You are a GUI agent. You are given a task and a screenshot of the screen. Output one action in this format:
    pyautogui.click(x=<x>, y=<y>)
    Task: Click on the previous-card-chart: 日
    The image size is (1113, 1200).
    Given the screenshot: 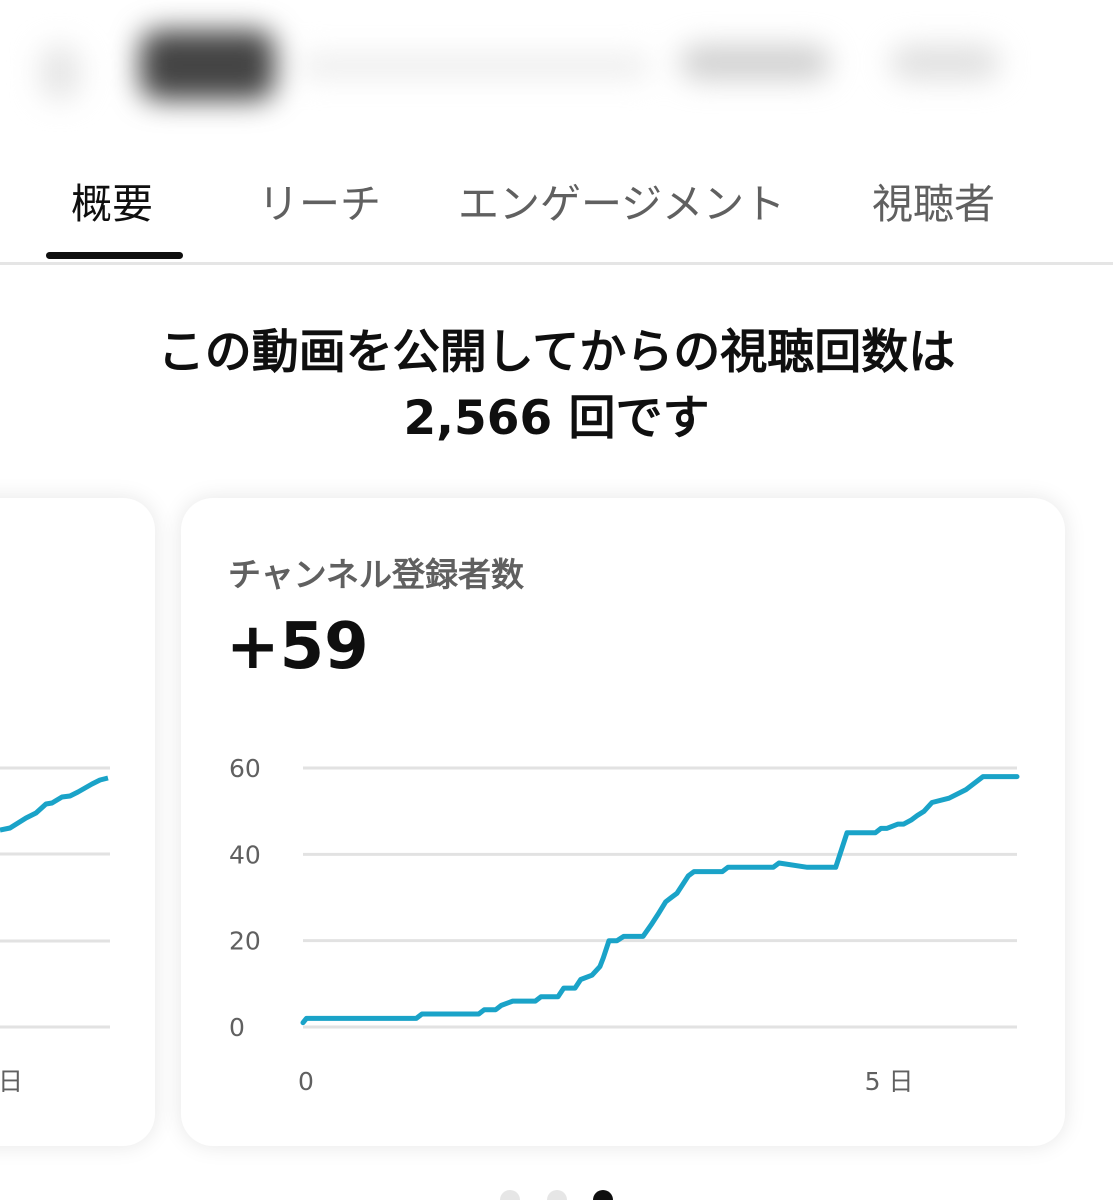 What is the action you would take?
    pyautogui.click(x=55, y=931)
    